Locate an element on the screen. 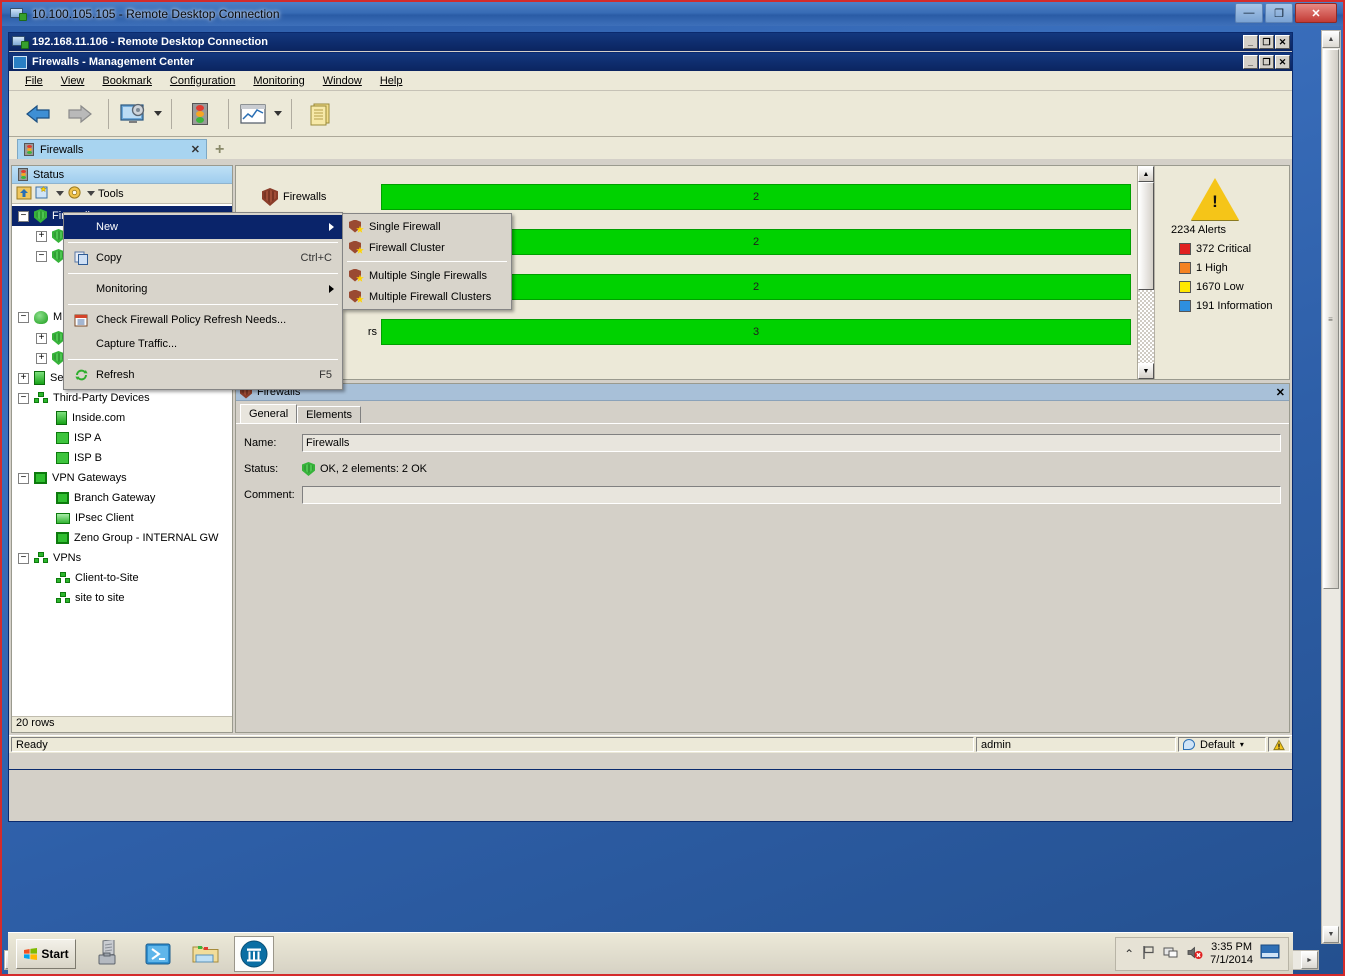  menu-view: View is located at coordinates (73, 81).